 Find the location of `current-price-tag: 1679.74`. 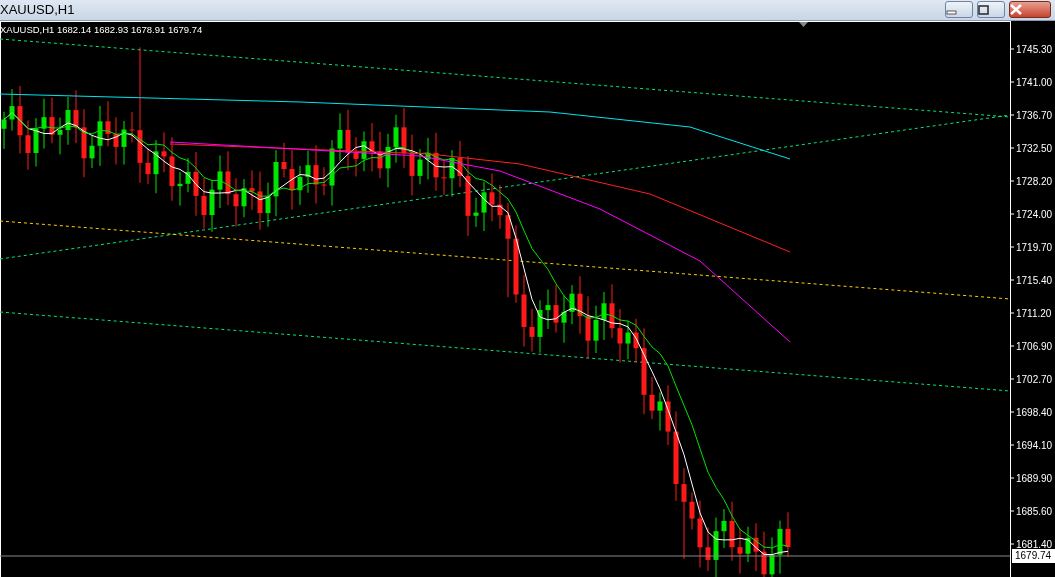

current-price-tag: 1679.74 is located at coordinates (1033, 556).